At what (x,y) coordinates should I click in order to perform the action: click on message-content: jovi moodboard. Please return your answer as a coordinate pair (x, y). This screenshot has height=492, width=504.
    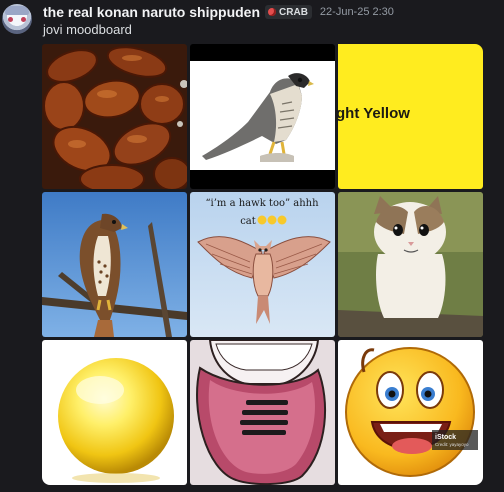
    Looking at the image, I should click on (87, 29).